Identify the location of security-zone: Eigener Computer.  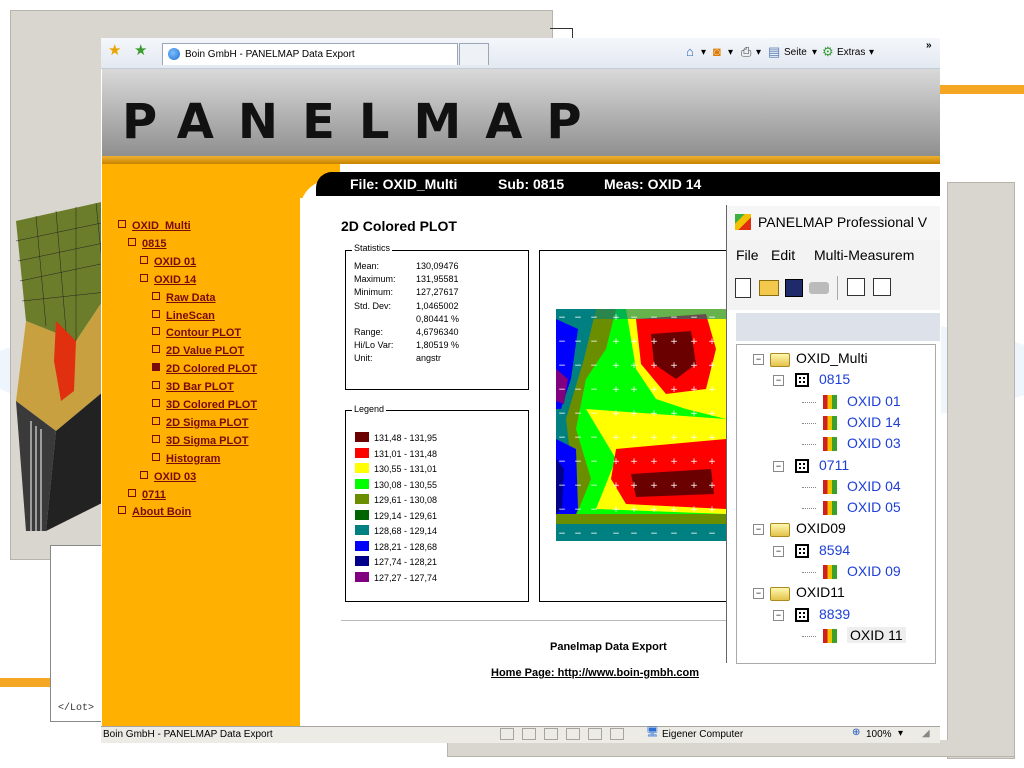
(702, 734).